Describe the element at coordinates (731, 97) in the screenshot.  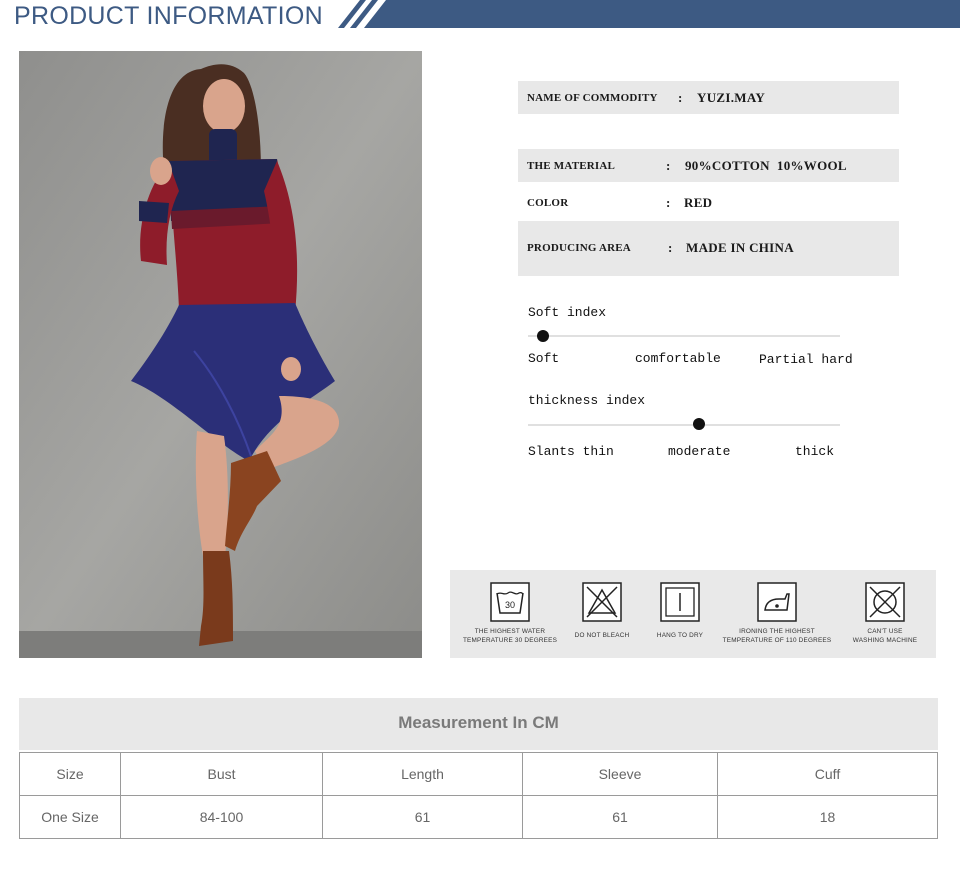
I see `spec-value: YUZI.MAY` at that location.